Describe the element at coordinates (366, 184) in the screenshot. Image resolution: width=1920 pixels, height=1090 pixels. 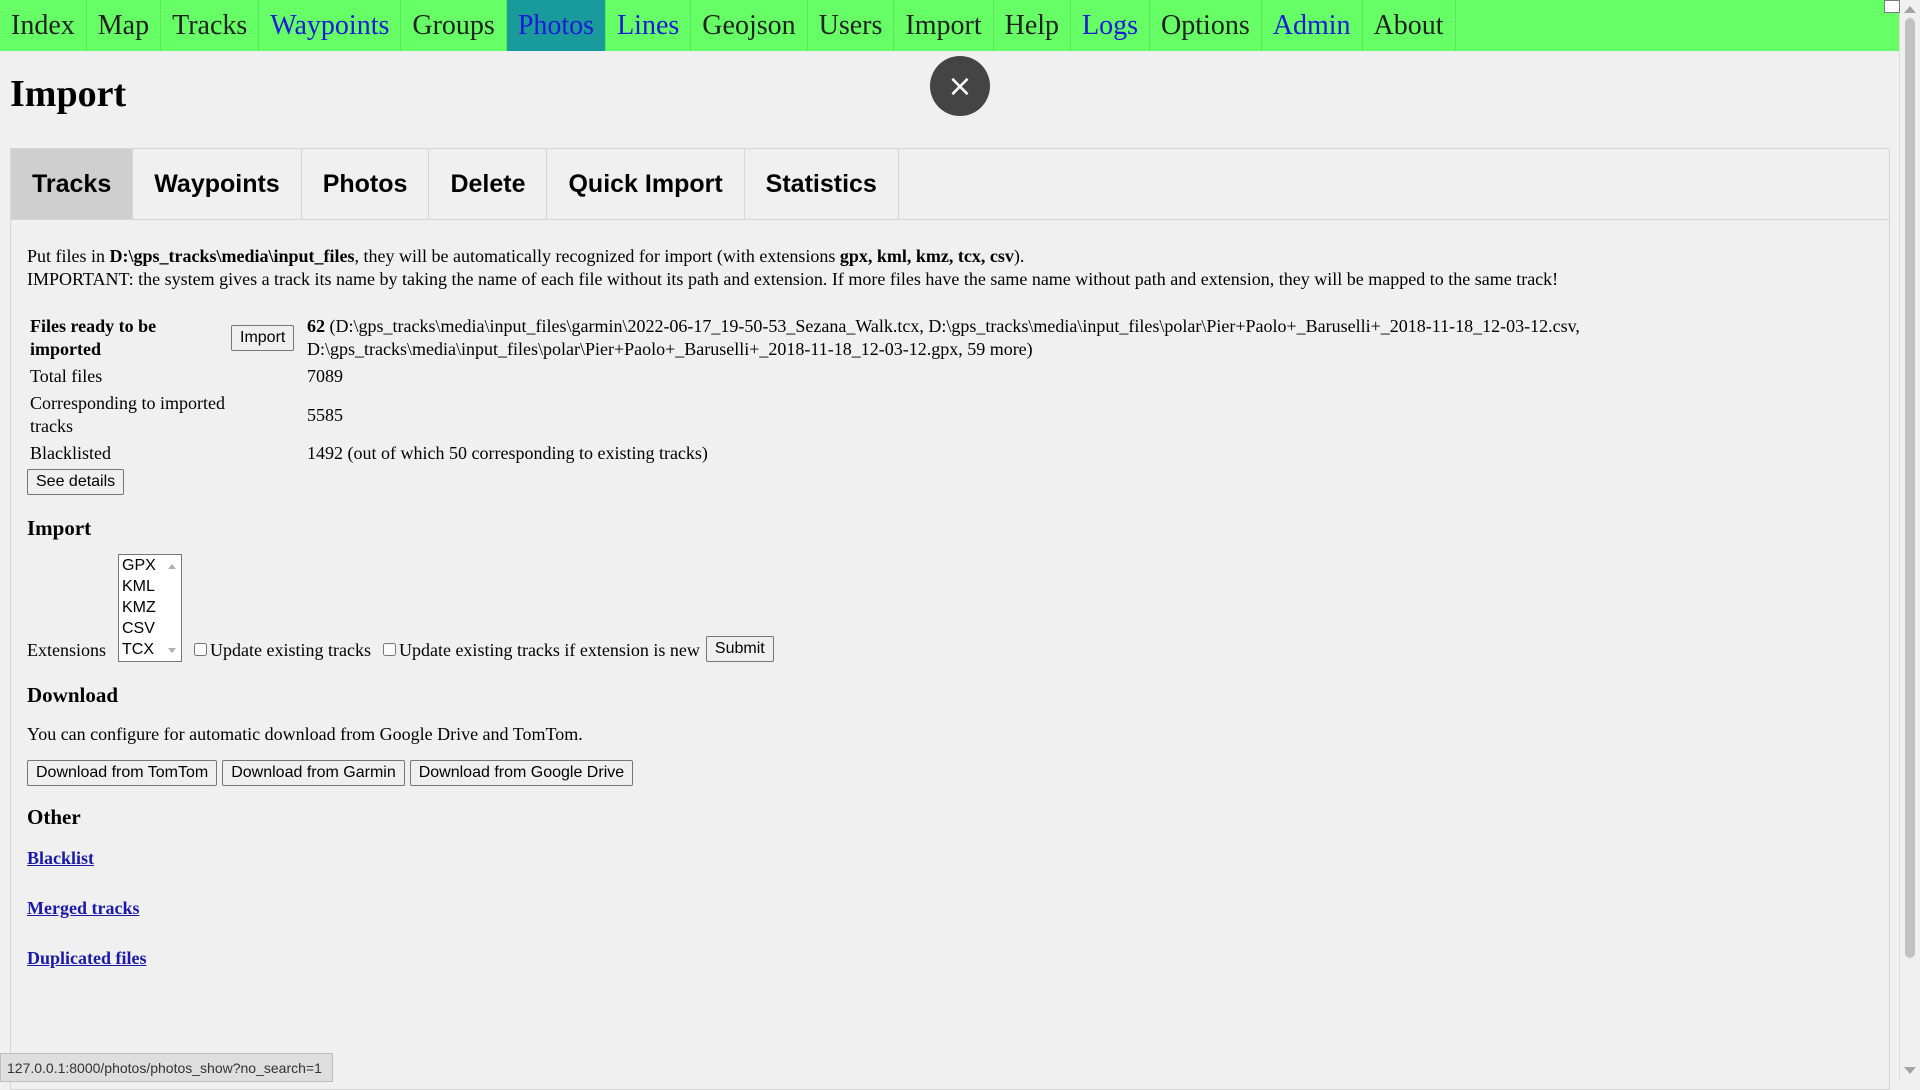
I see `tab-photos: Photos` at that location.